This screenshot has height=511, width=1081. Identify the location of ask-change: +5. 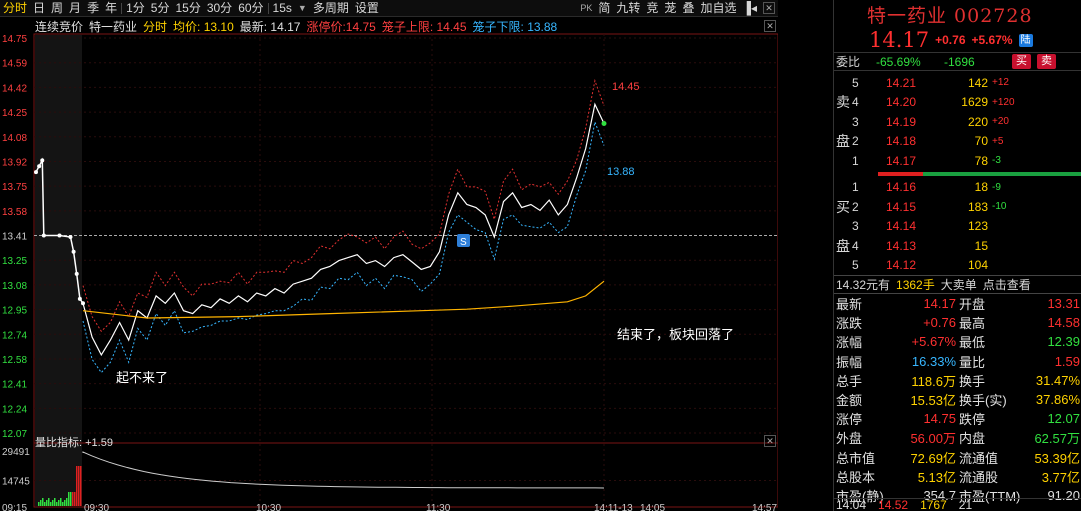
(998, 141).